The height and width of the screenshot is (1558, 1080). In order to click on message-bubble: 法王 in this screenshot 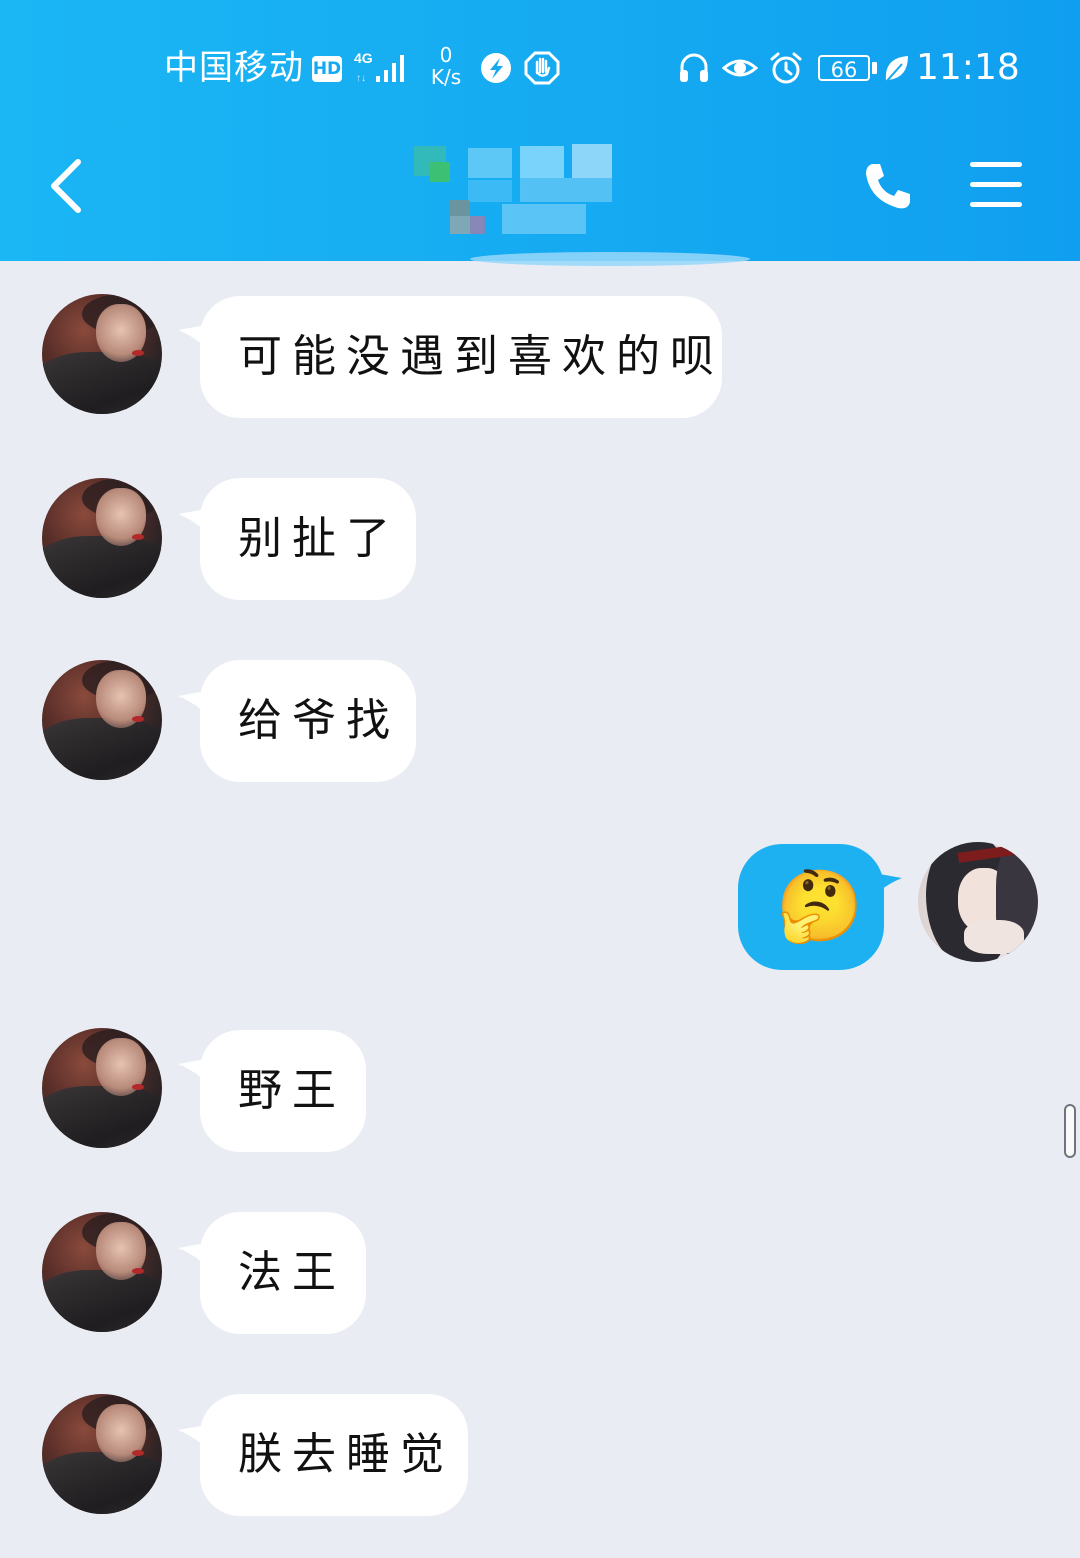, I will do `click(283, 1273)`.